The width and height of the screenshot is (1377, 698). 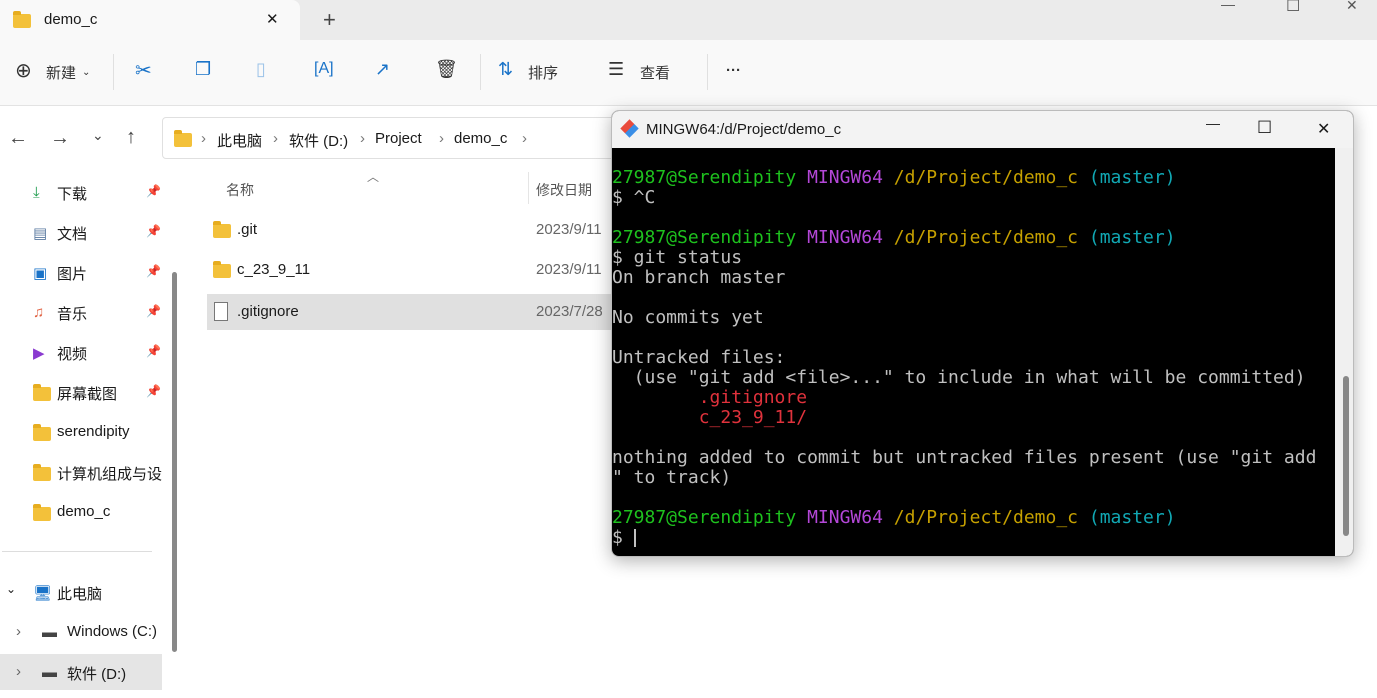 What do you see at coordinates (382, 69) in the screenshot?
I see `share-icon: ↗` at bounding box center [382, 69].